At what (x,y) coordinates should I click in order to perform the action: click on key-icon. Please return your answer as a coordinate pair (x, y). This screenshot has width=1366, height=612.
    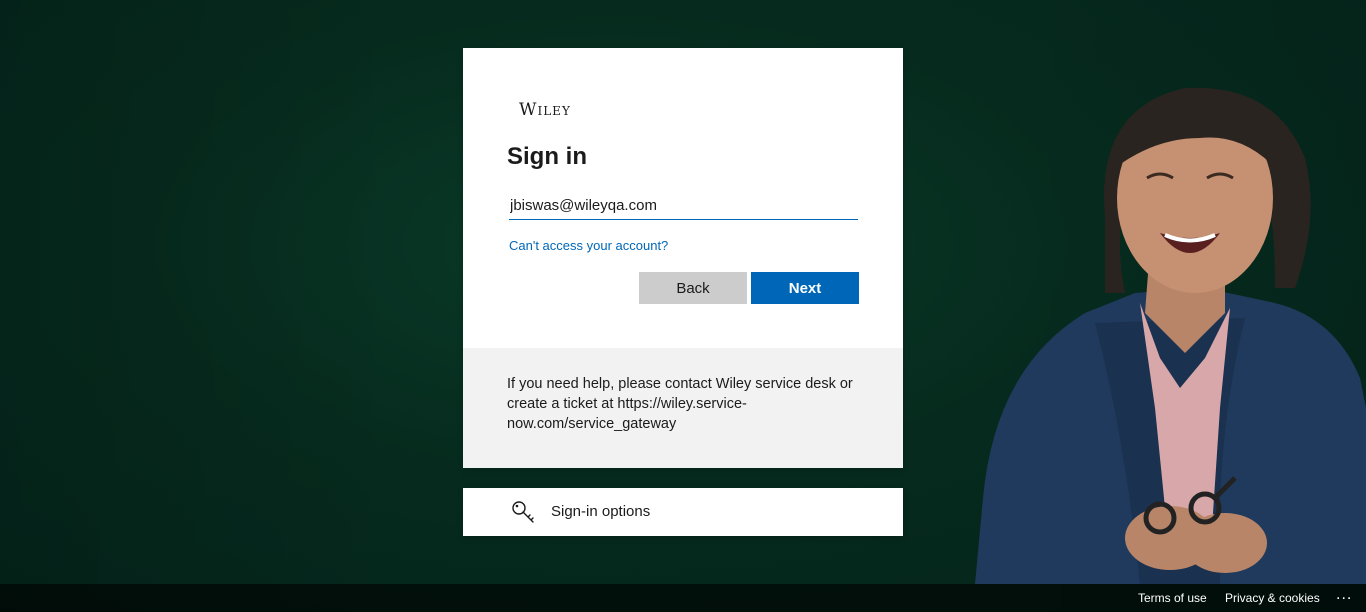
    Looking at the image, I should click on (523, 512).